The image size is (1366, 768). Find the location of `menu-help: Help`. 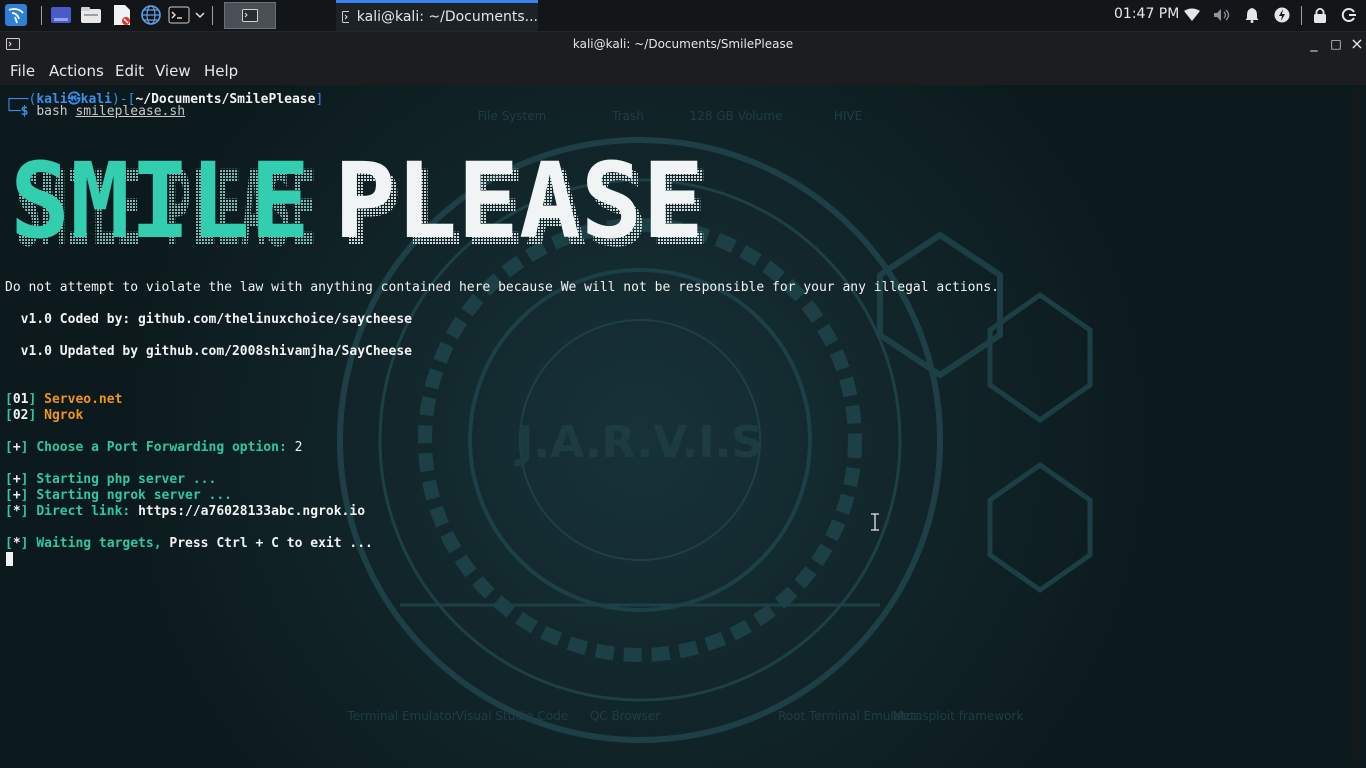

menu-help: Help is located at coordinates (221, 71).